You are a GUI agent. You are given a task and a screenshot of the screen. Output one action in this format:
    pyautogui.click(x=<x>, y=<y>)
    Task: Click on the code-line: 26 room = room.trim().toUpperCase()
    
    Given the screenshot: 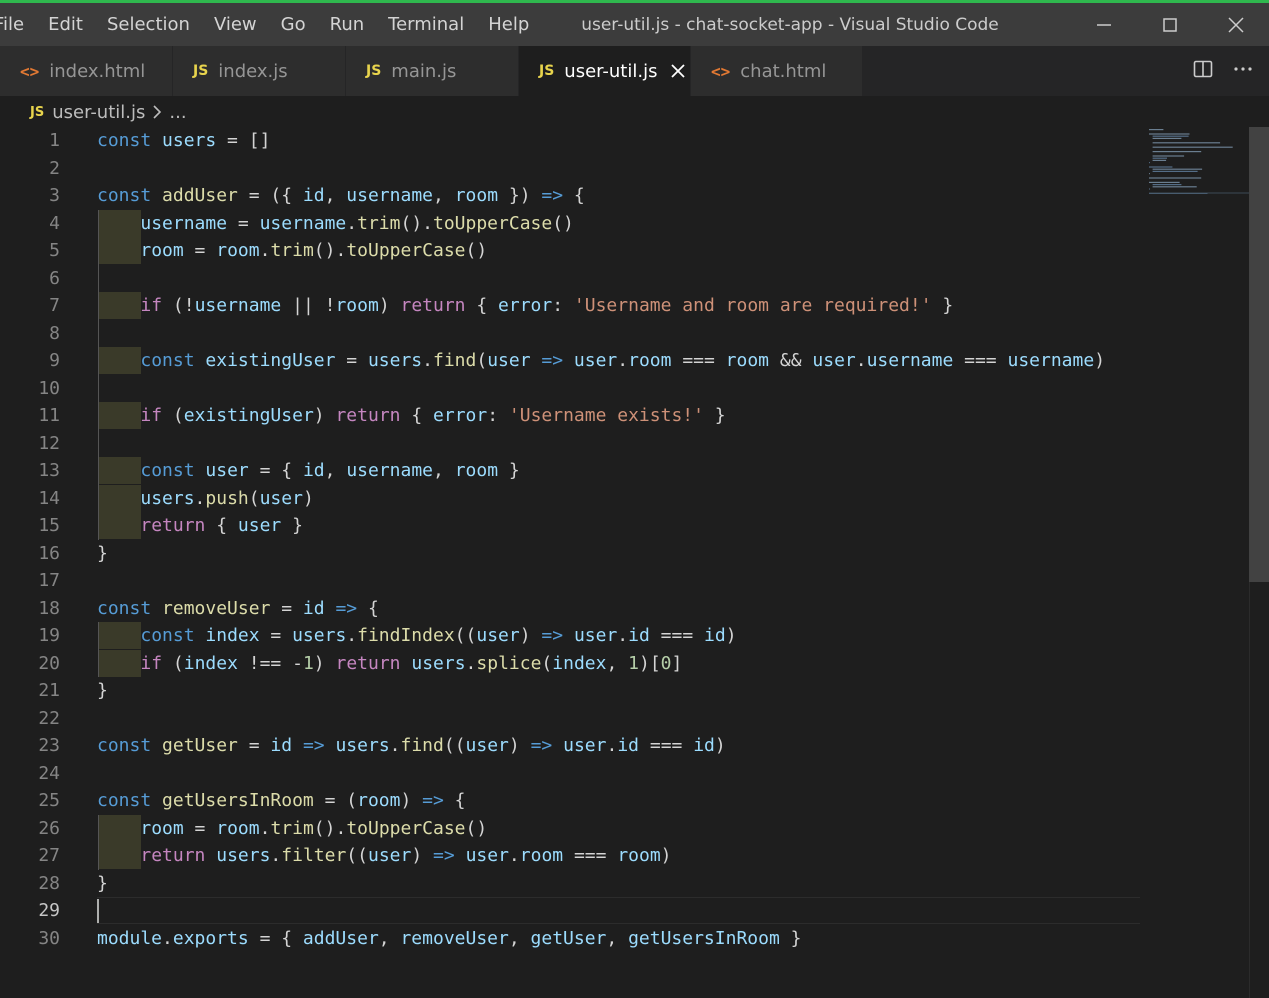 What is the action you would take?
    pyautogui.click(x=570, y=828)
    